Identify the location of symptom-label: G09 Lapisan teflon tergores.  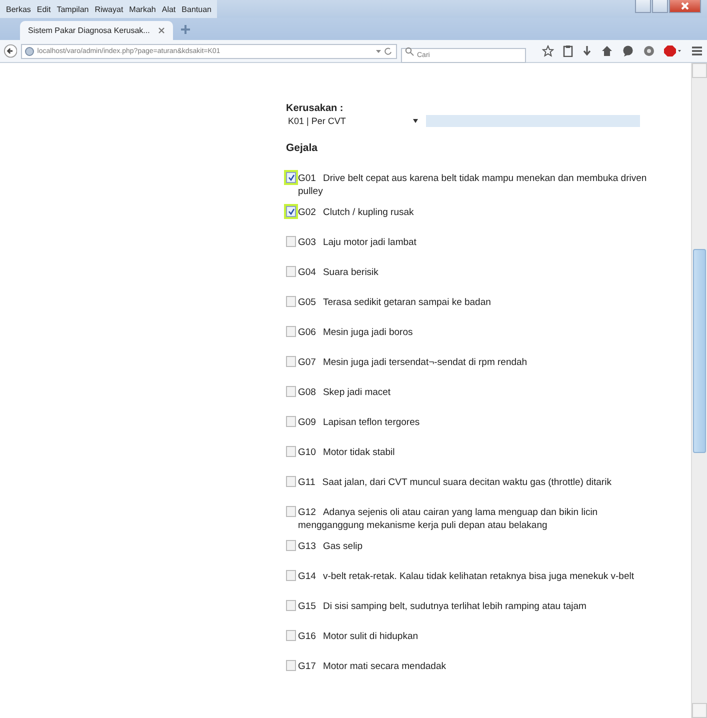
(359, 422).